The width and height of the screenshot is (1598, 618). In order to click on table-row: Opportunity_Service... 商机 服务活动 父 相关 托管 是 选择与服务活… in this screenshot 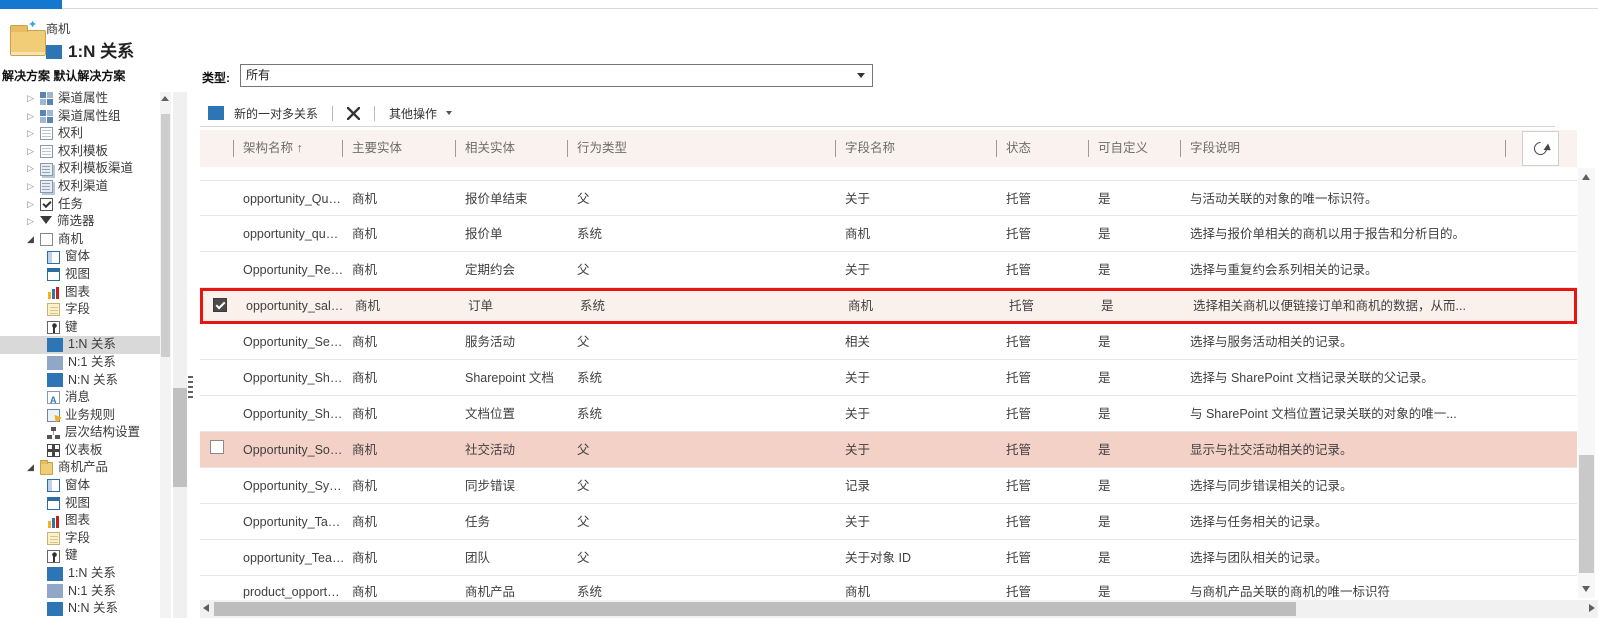, I will do `click(888, 342)`.